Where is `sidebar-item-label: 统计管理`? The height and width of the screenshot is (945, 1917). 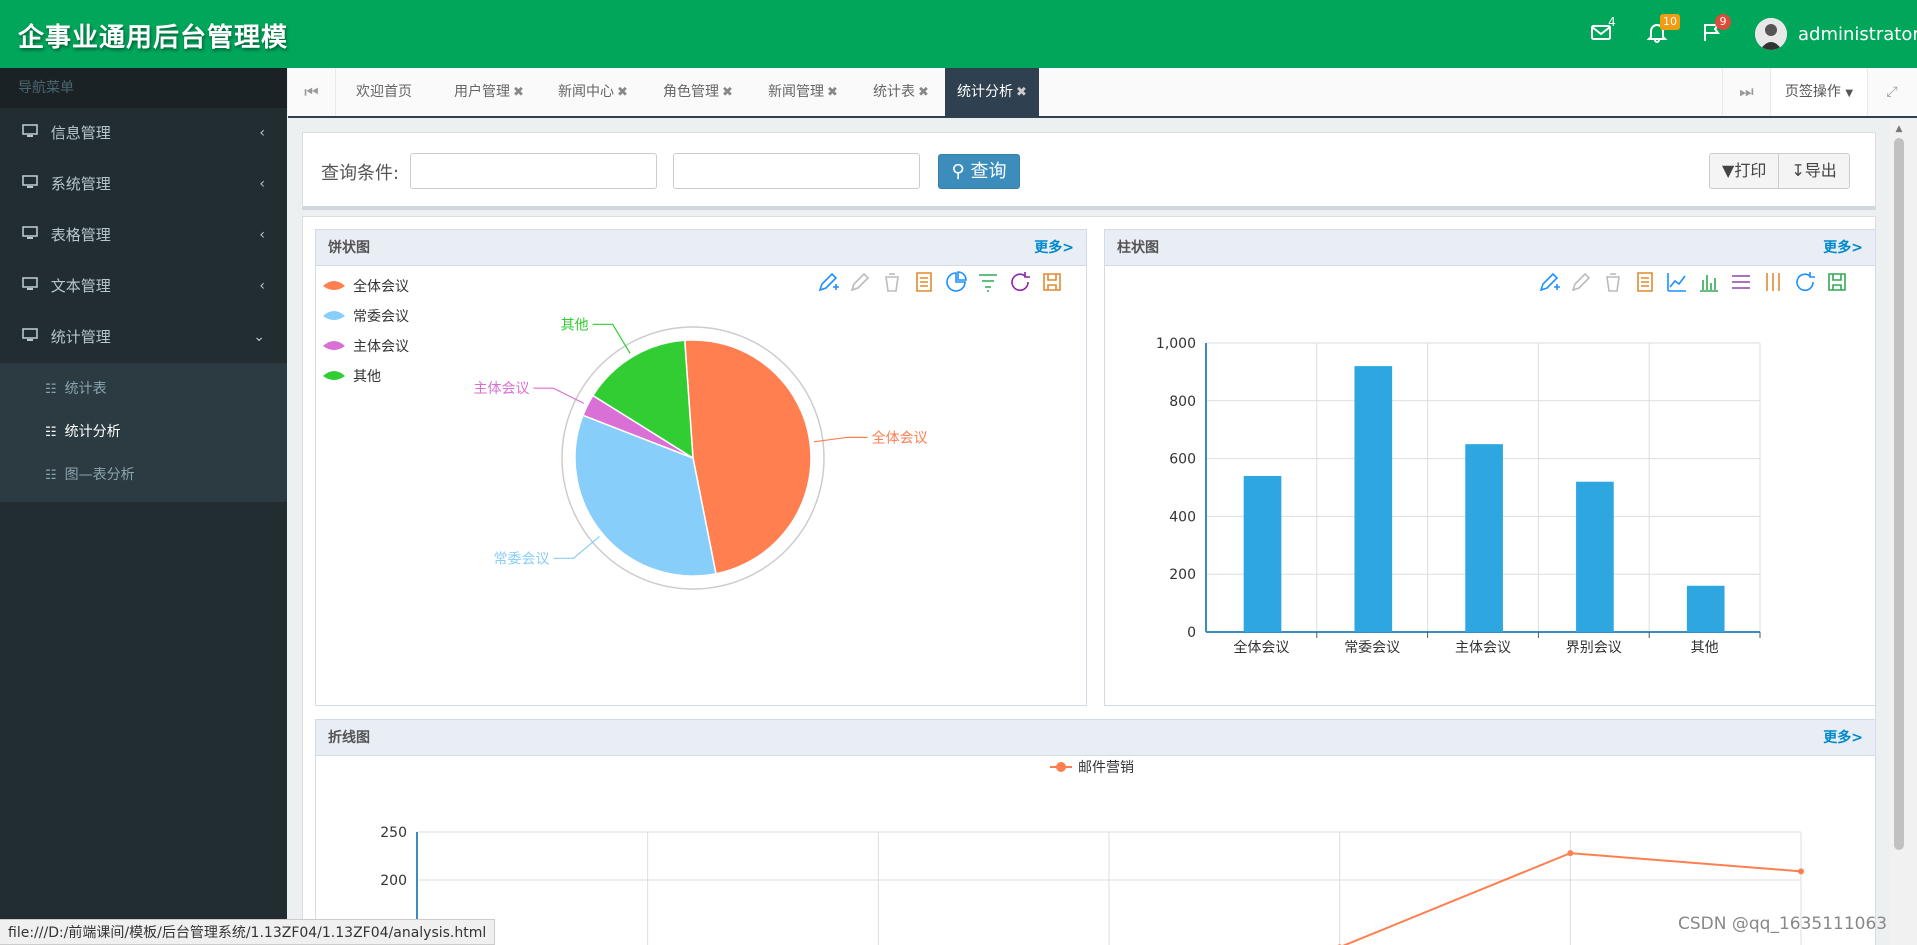
sidebar-item-label: 统计管理 is located at coordinates (80, 337).